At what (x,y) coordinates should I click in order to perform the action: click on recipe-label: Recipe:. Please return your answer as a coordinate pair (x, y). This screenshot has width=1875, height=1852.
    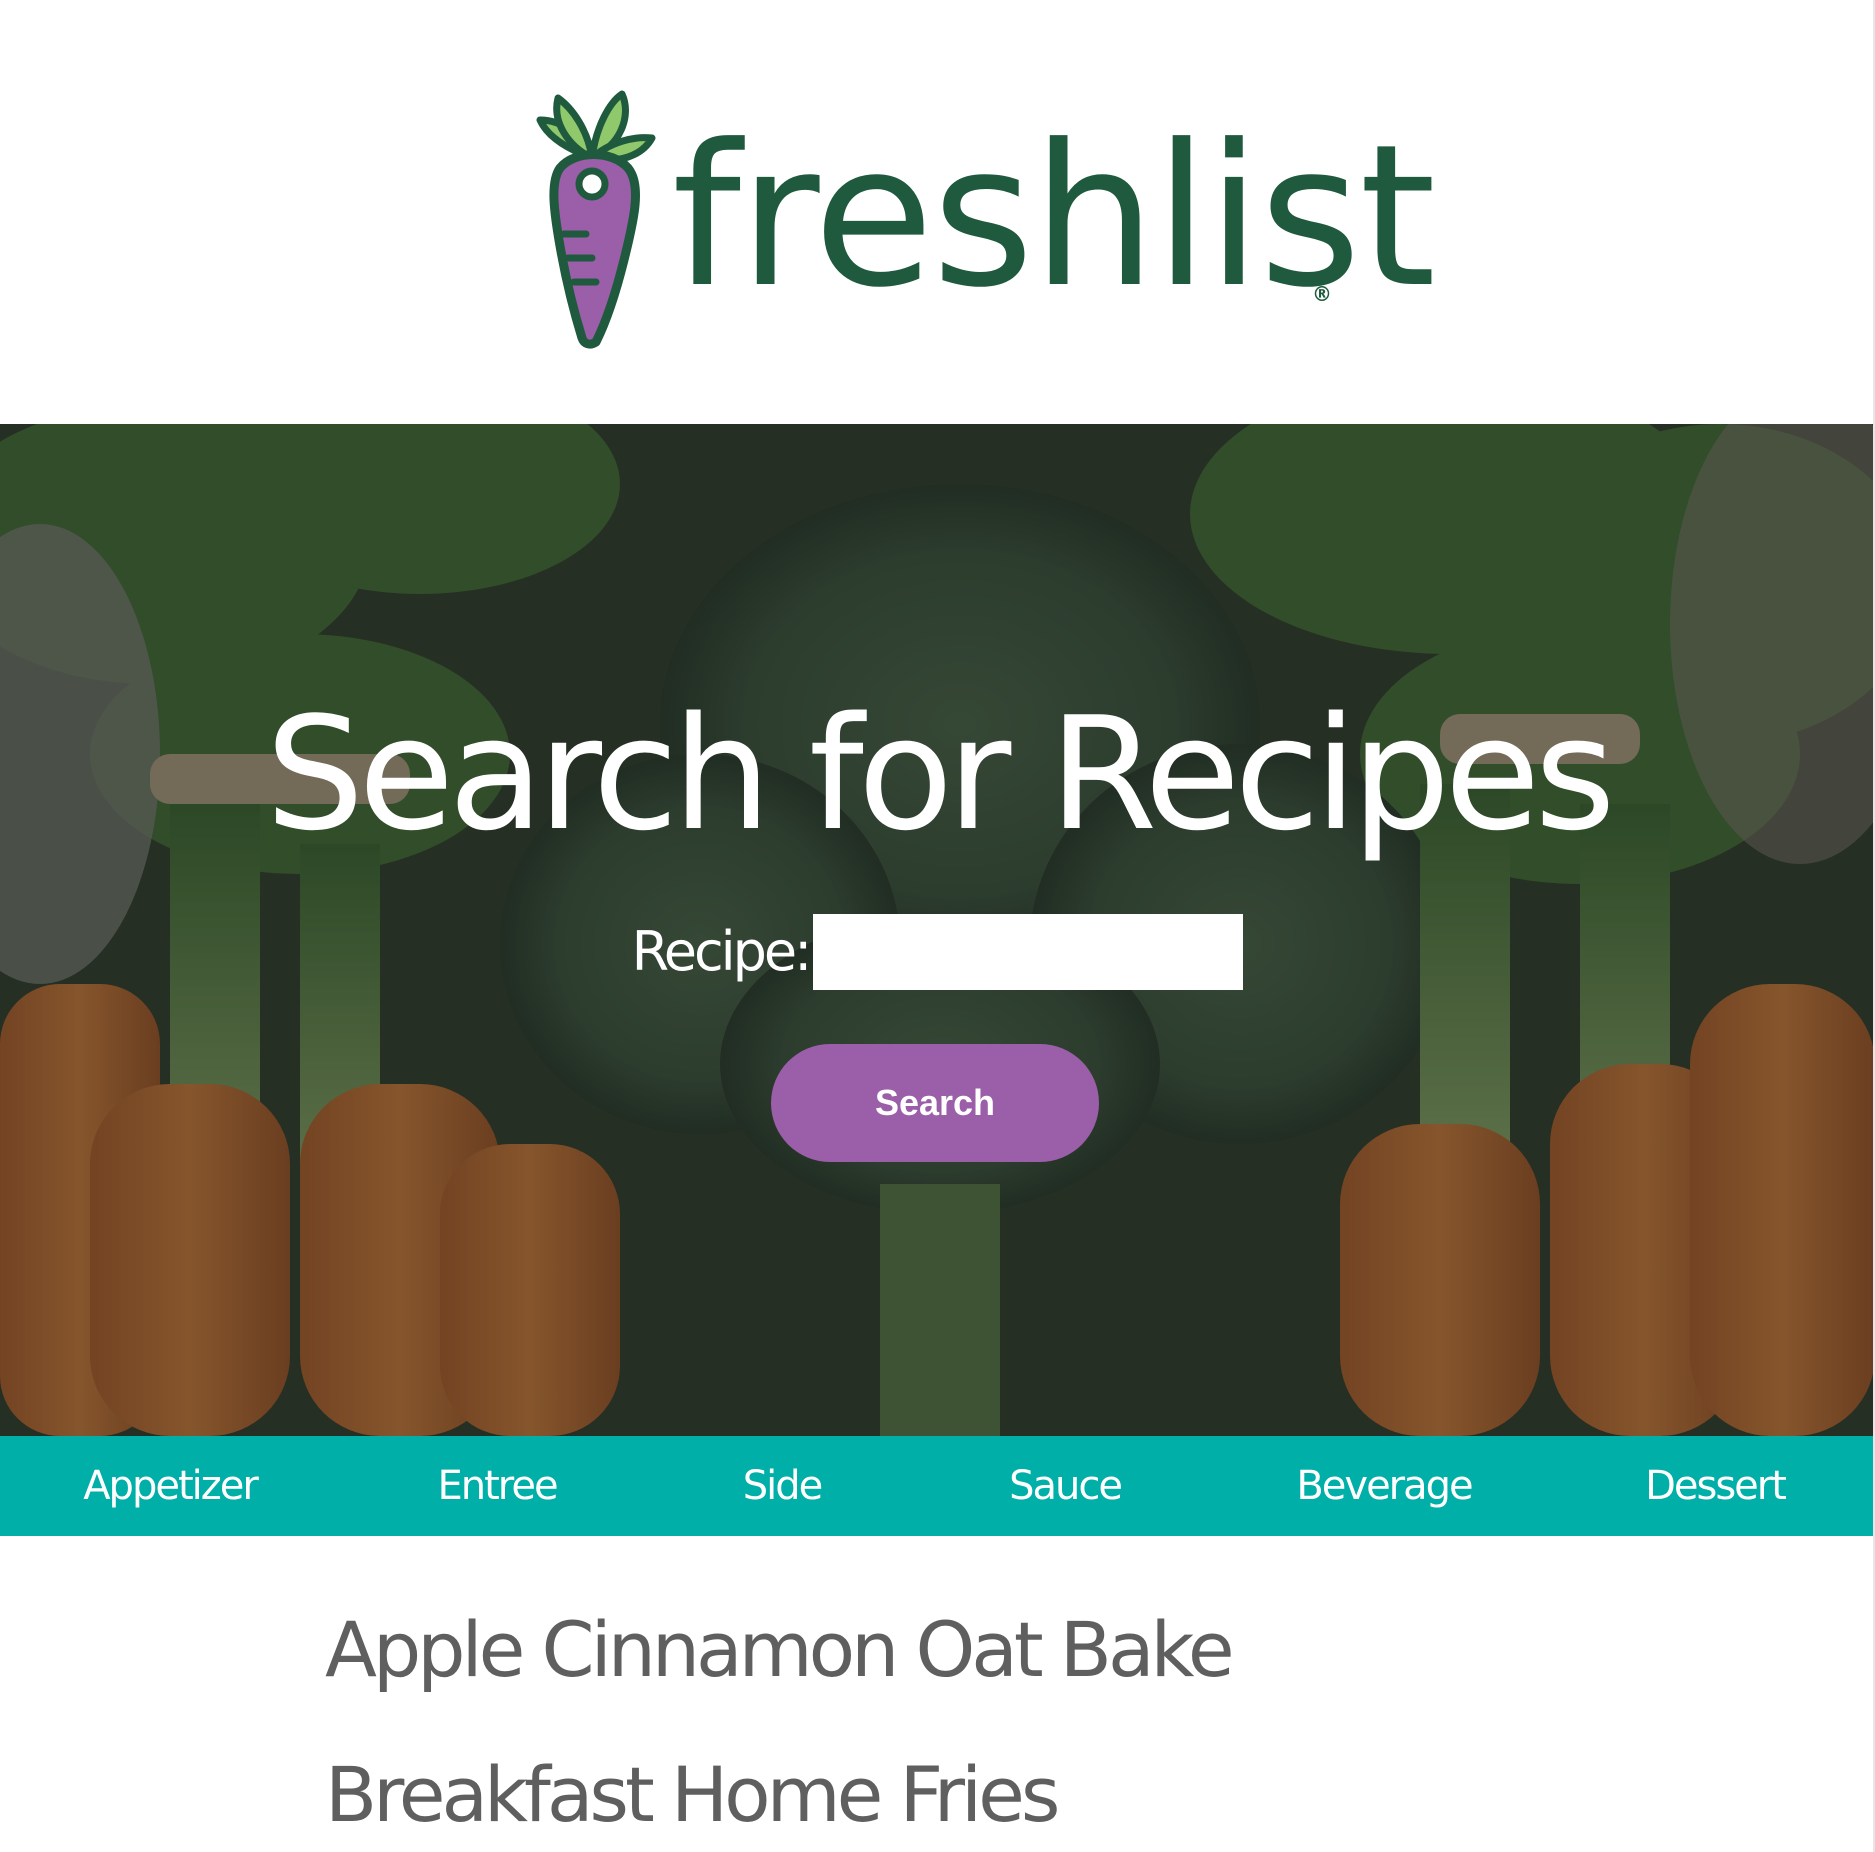
    Looking at the image, I should click on (722, 951).